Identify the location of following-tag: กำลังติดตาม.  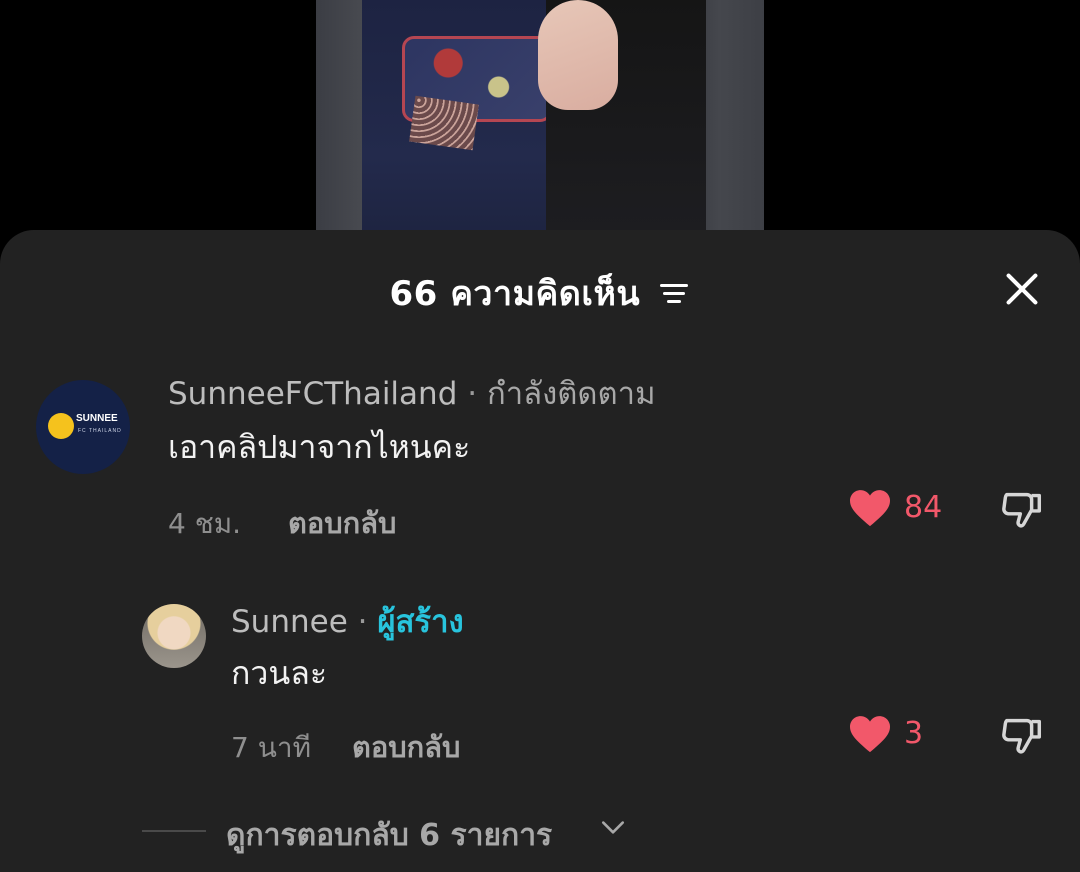
(571, 394).